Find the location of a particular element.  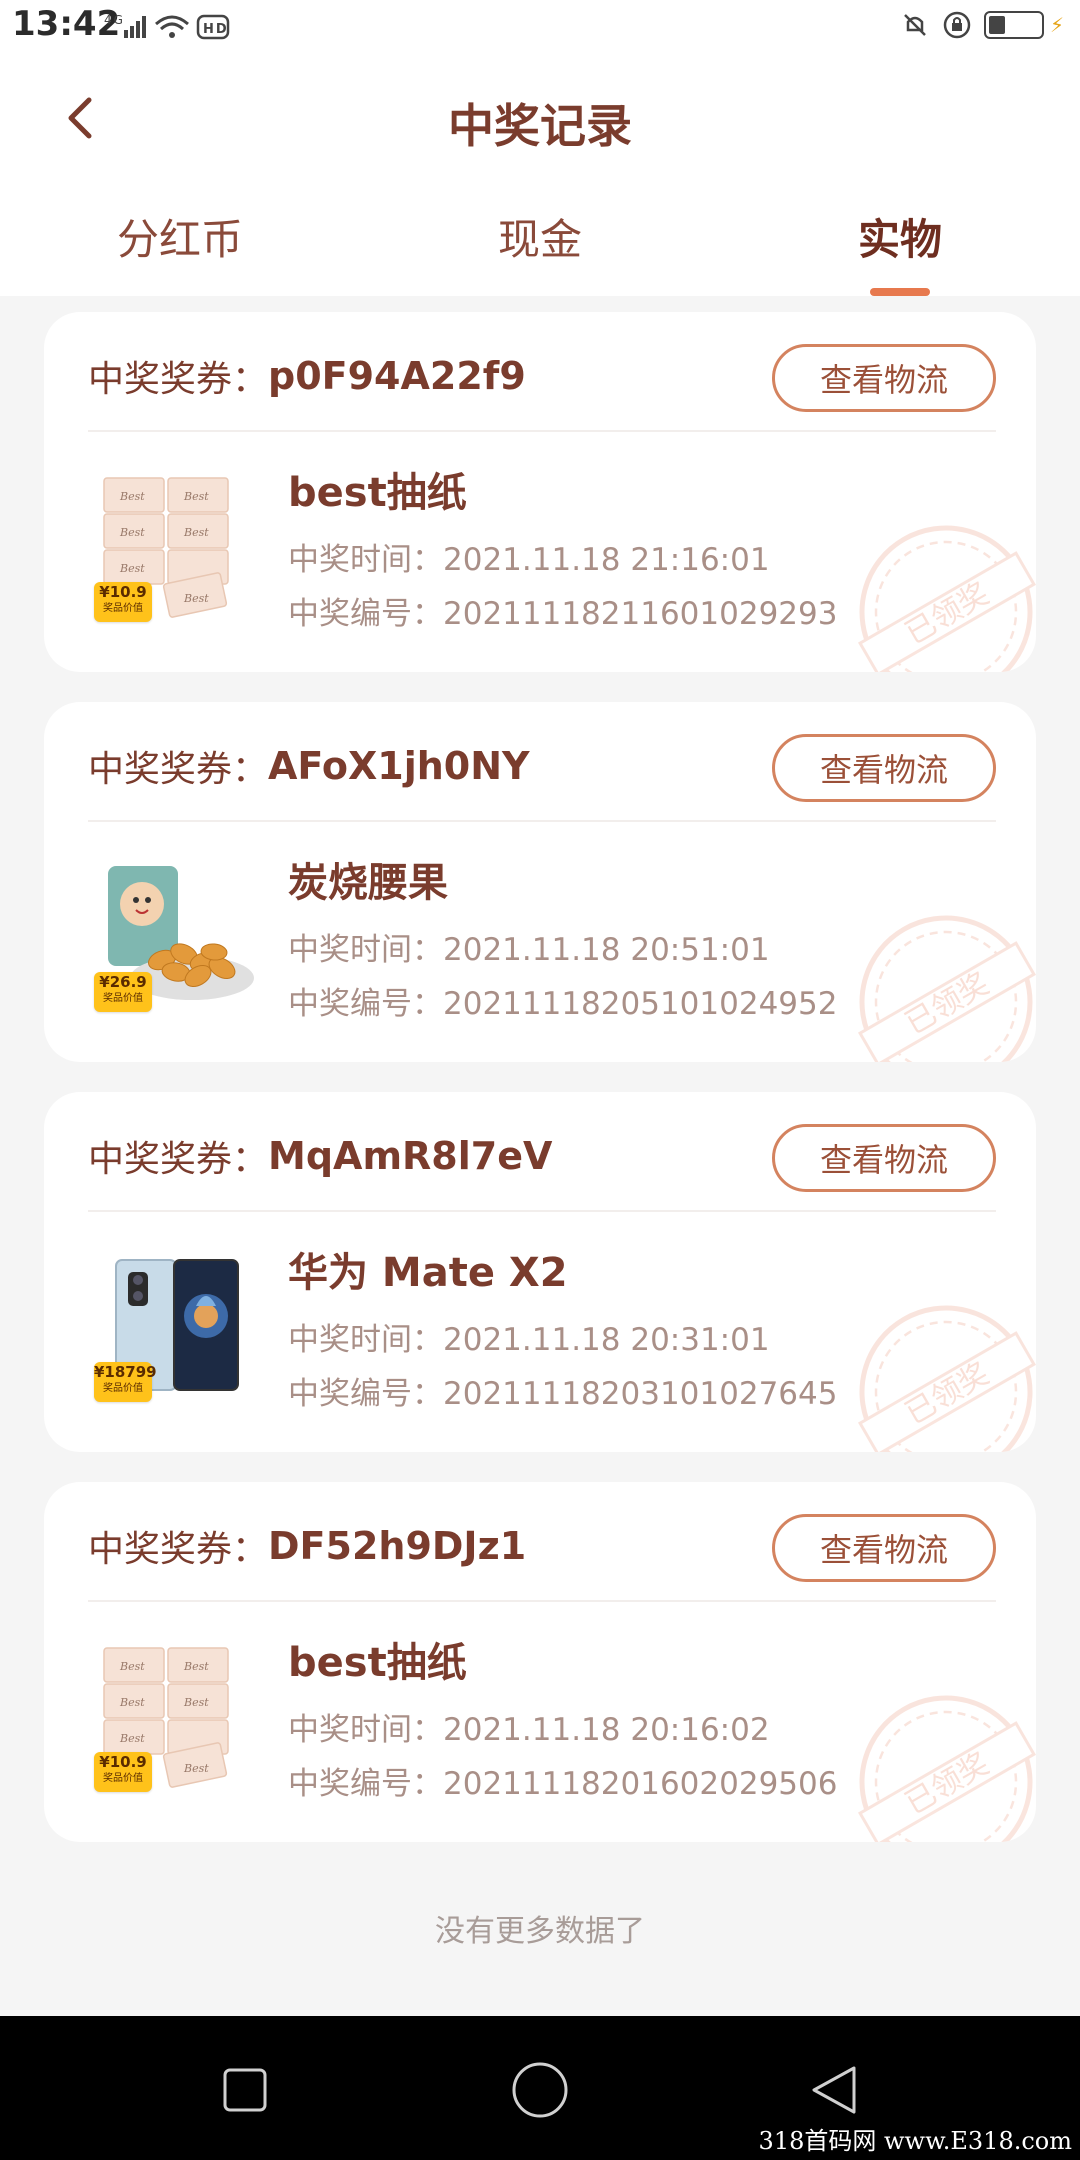

win-time: 中奖时间：2021.11.18 20:16:02 is located at coordinates (529, 1730).